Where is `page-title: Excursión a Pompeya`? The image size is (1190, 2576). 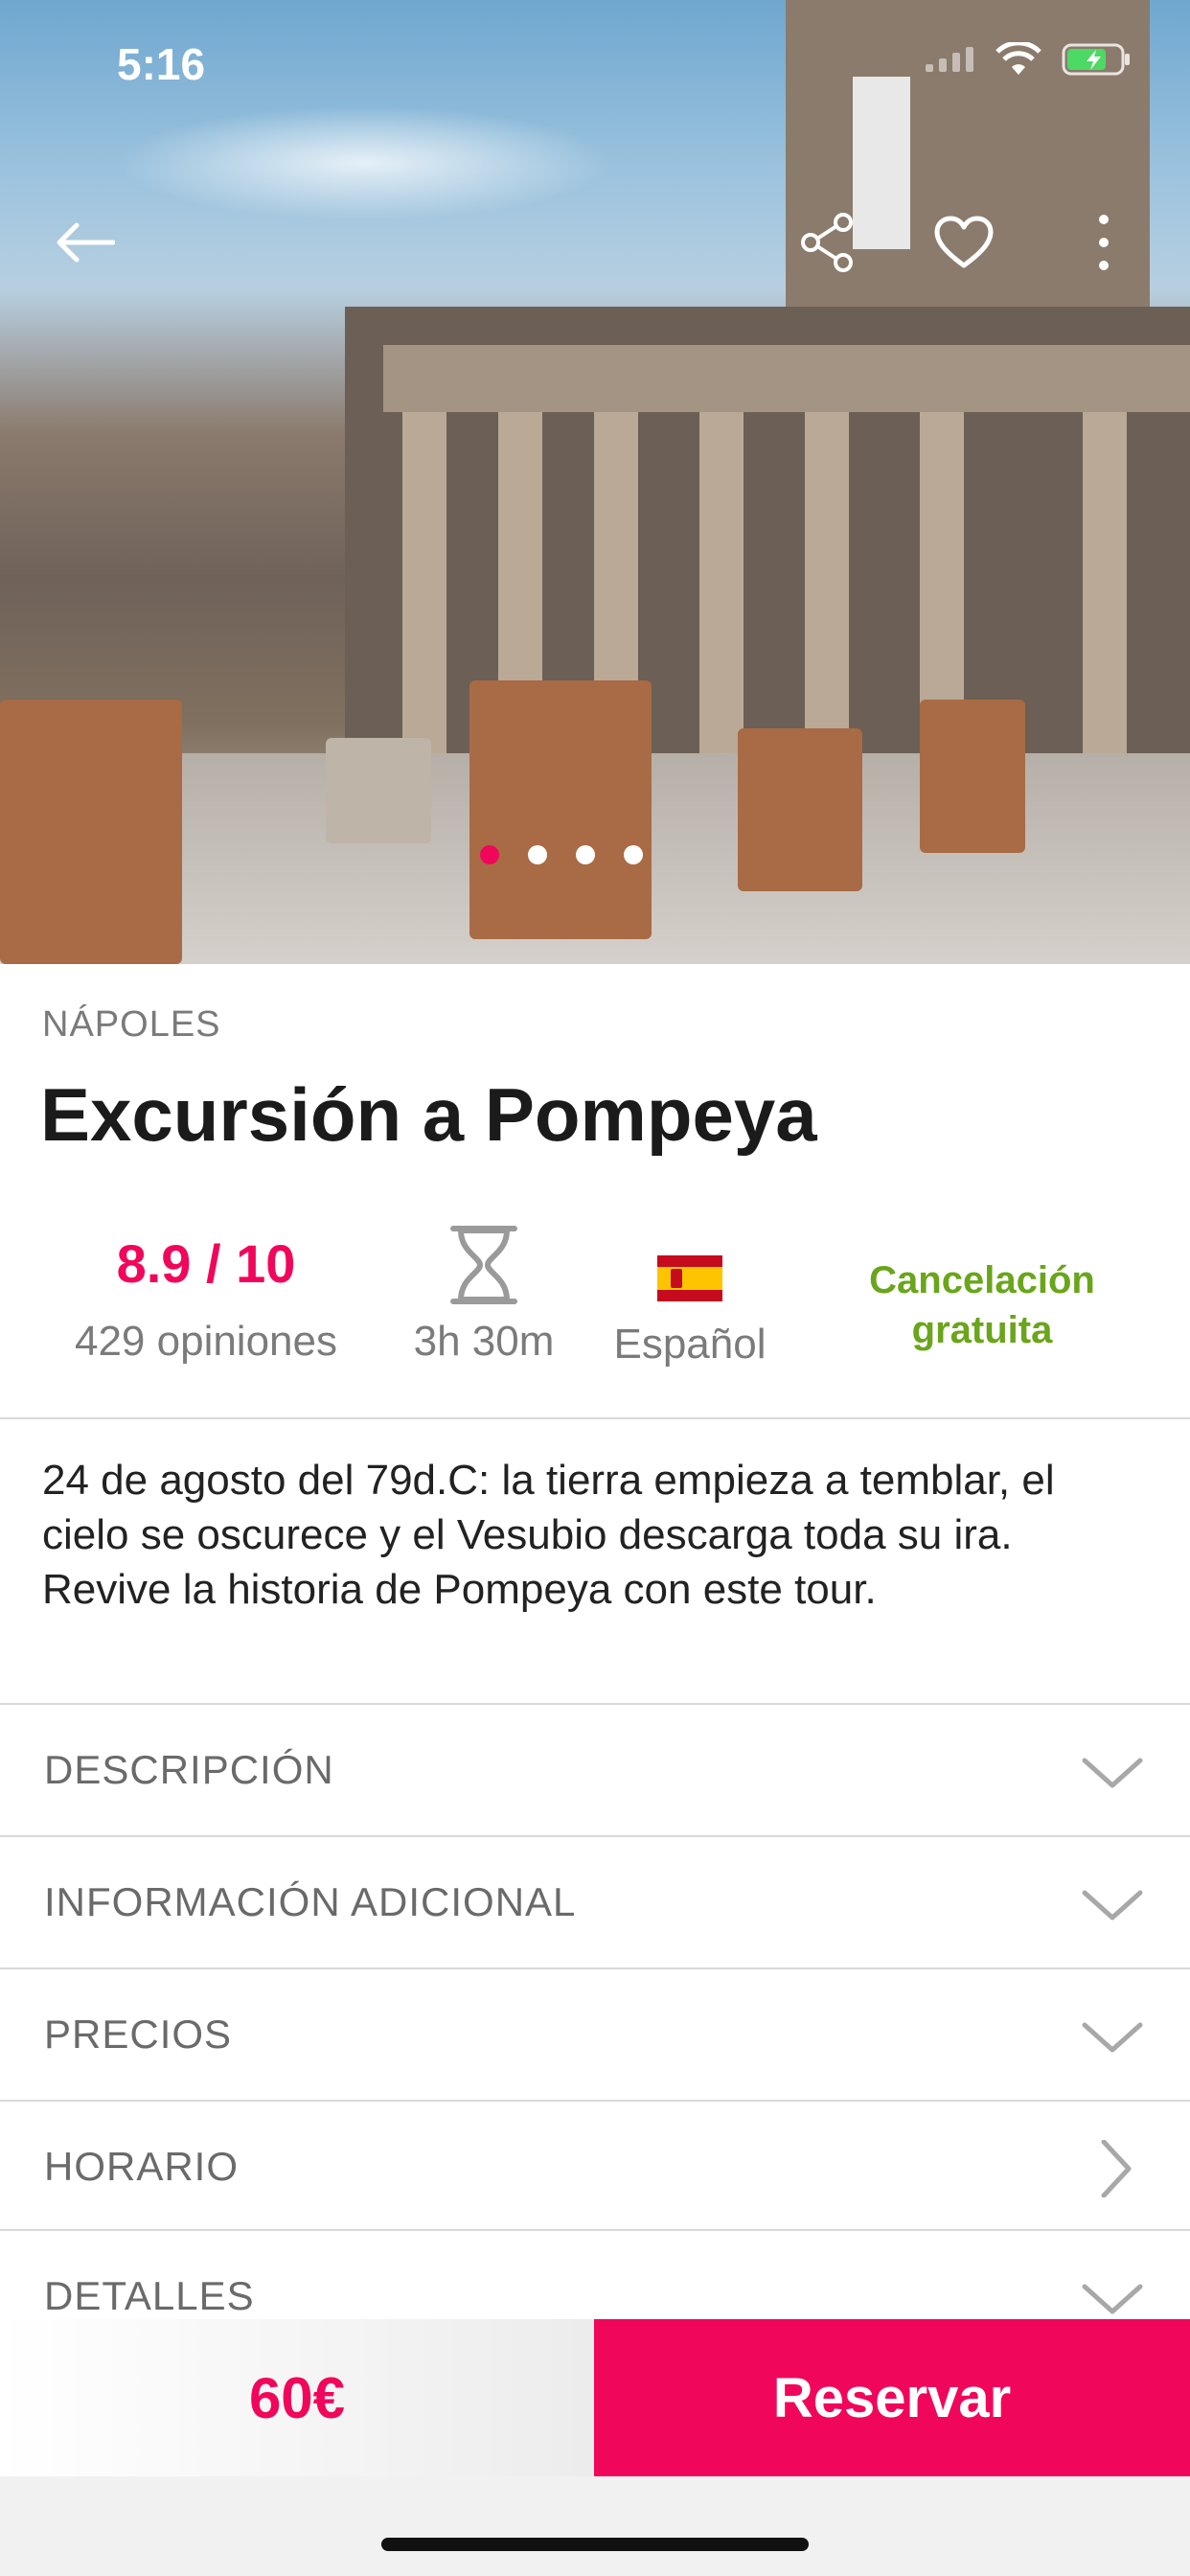
page-title: Excursión a Pompeya is located at coordinates (429, 1114).